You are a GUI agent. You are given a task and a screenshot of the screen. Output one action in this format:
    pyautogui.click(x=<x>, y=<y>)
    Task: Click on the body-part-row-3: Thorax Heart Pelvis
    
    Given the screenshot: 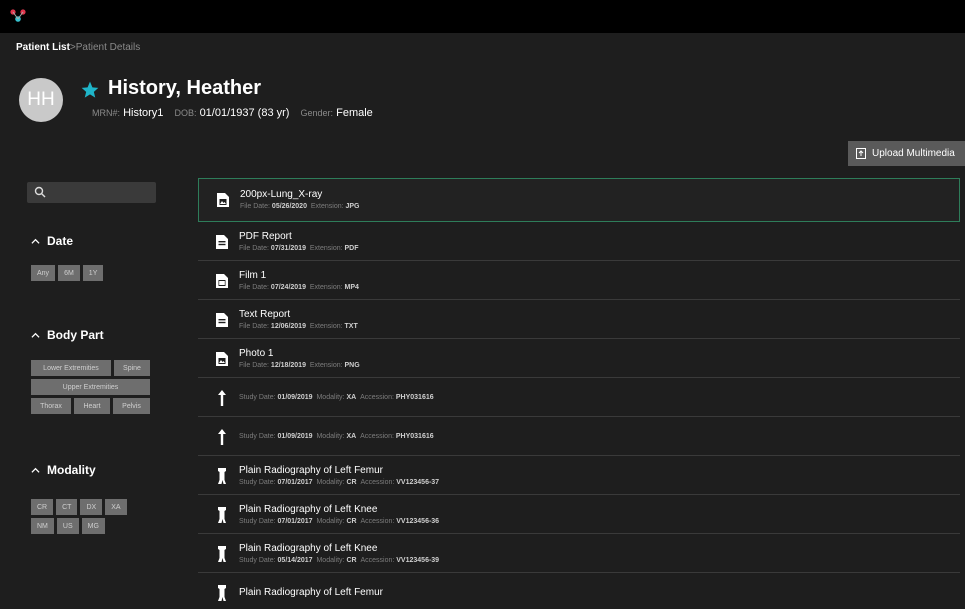 What is the action you would take?
    pyautogui.click(x=90, y=406)
    